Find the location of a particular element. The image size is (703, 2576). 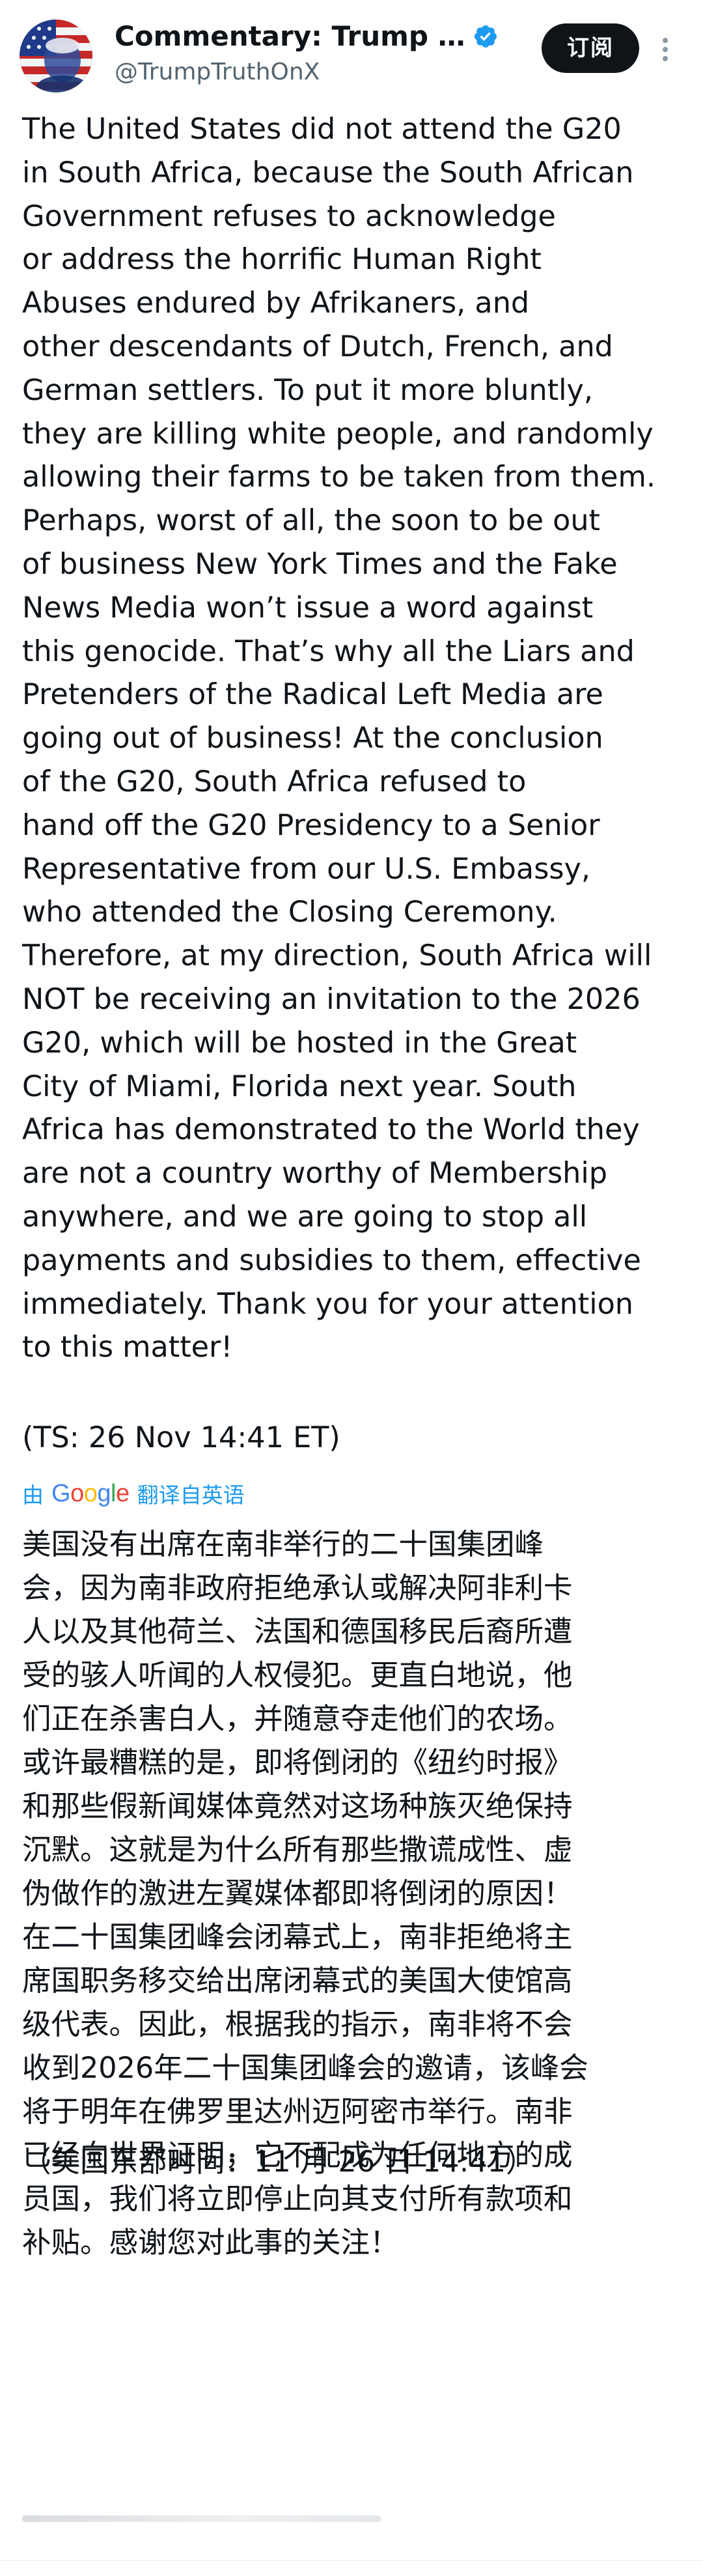

bottom-divider is located at coordinates (351, 2560).